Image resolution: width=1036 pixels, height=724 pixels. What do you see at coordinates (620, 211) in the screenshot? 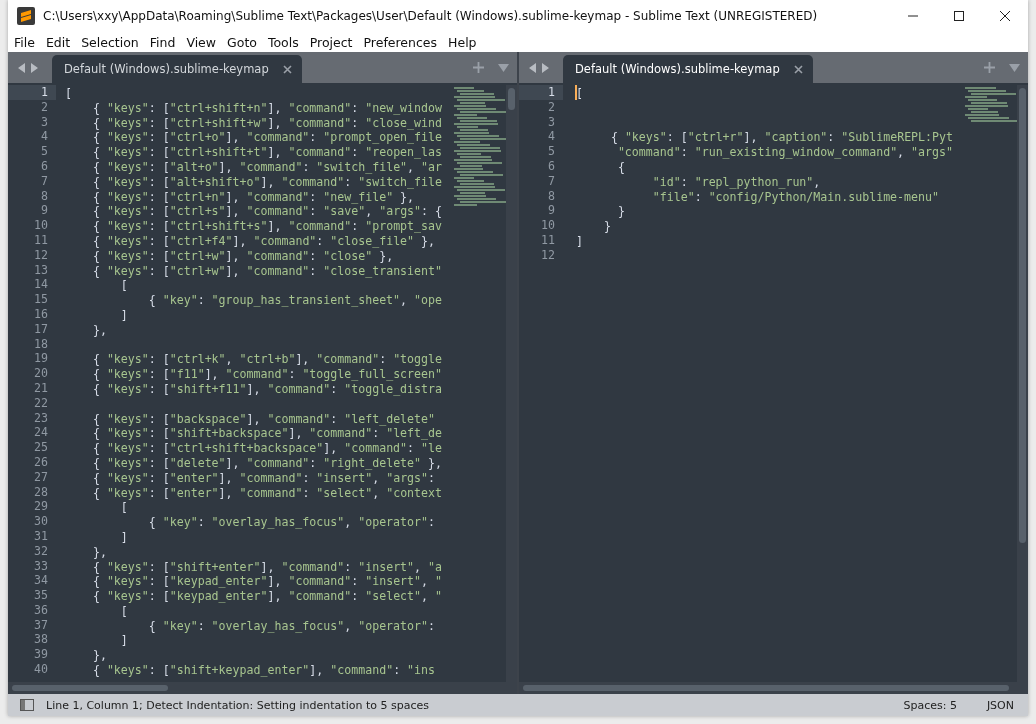
I see `code-line: }` at bounding box center [620, 211].